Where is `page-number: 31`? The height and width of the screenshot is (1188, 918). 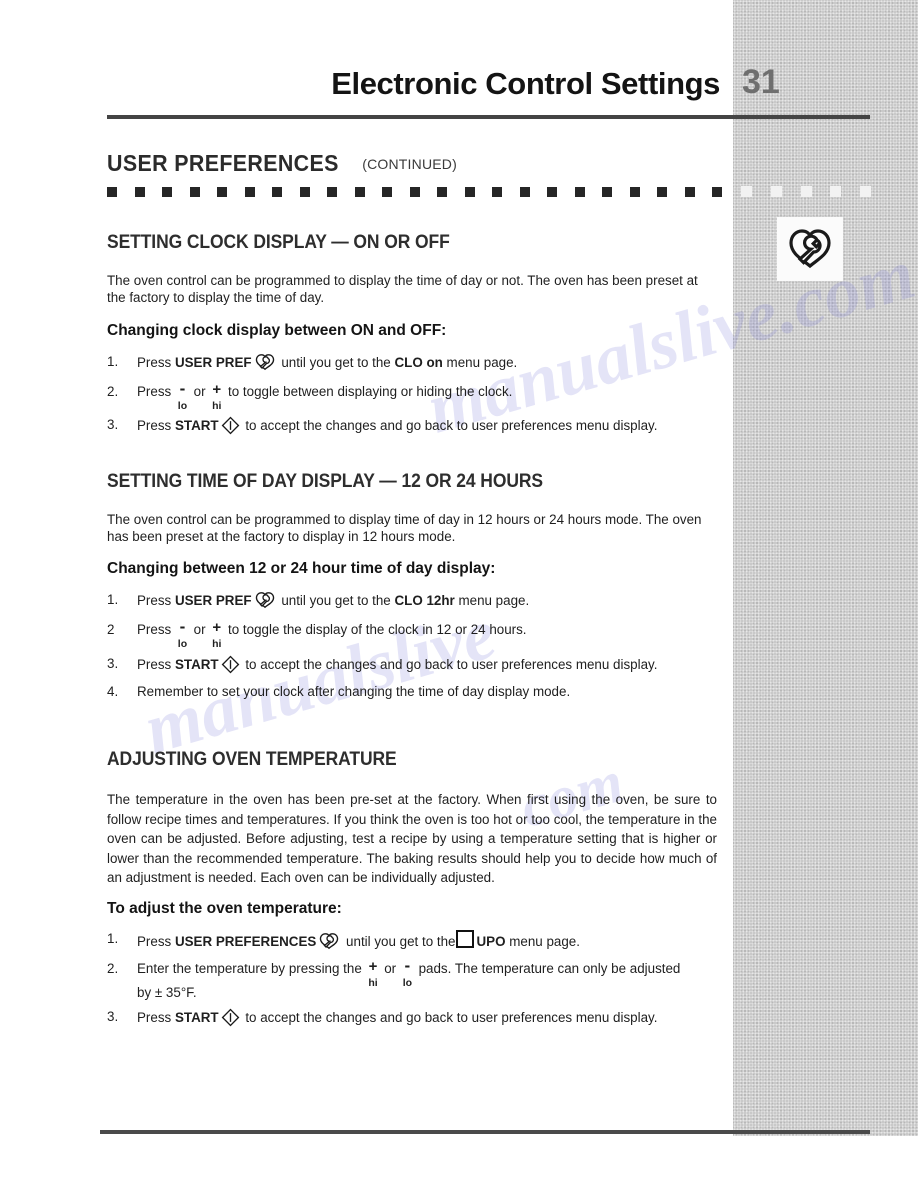
page-number: 31 is located at coordinates (761, 82).